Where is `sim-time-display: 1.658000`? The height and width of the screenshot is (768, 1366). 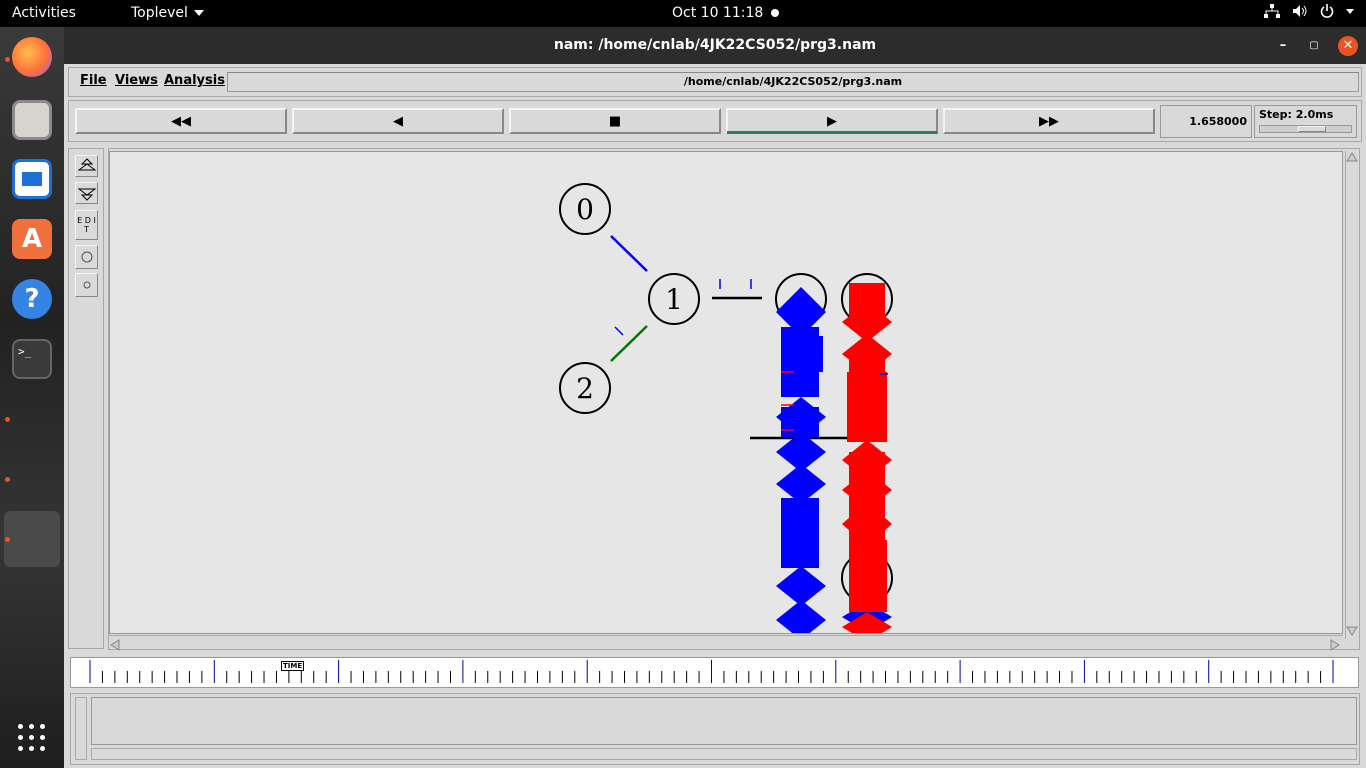
sim-time-display: 1.658000 is located at coordinates (1206, 121).